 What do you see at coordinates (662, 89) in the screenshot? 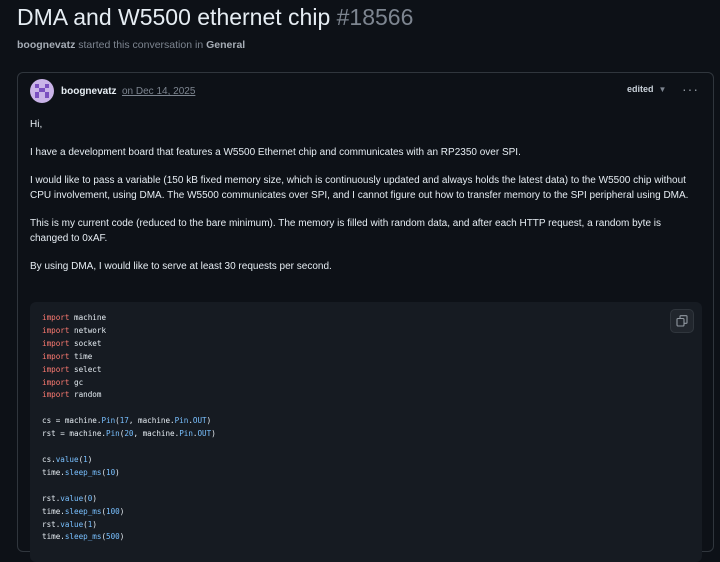
I see `chevron-down-icon: ▼` at bounding box center [662, 89].